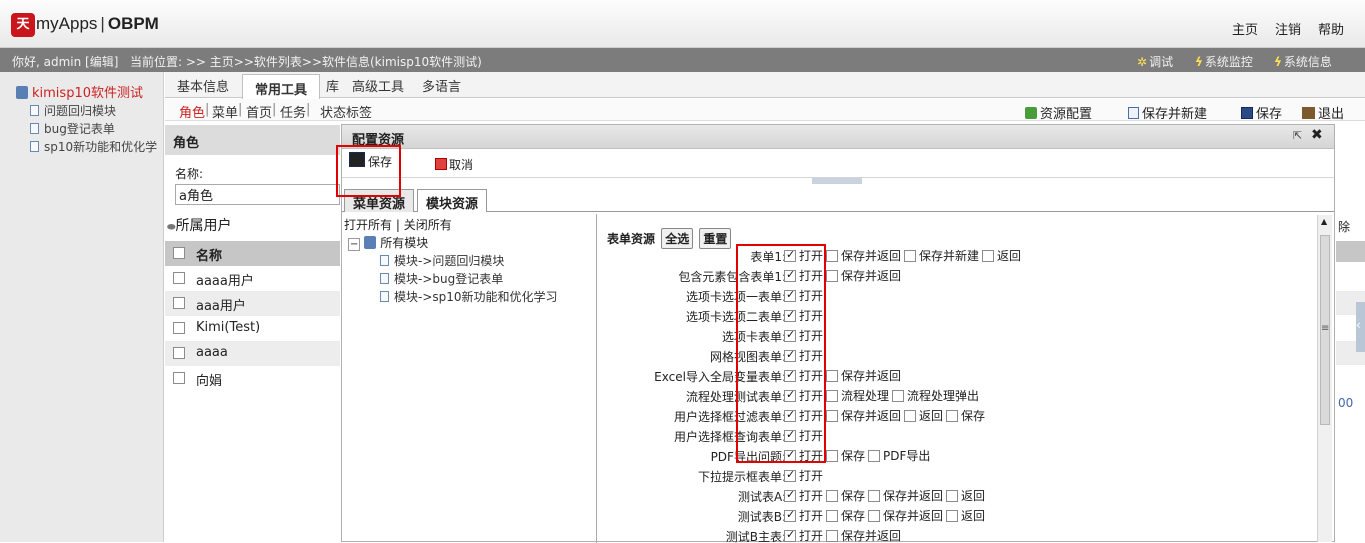 Image resolution: width=1365 pixels, height=543 pixels. I want to click on table-row: aaaa用户, so click(252, 278).